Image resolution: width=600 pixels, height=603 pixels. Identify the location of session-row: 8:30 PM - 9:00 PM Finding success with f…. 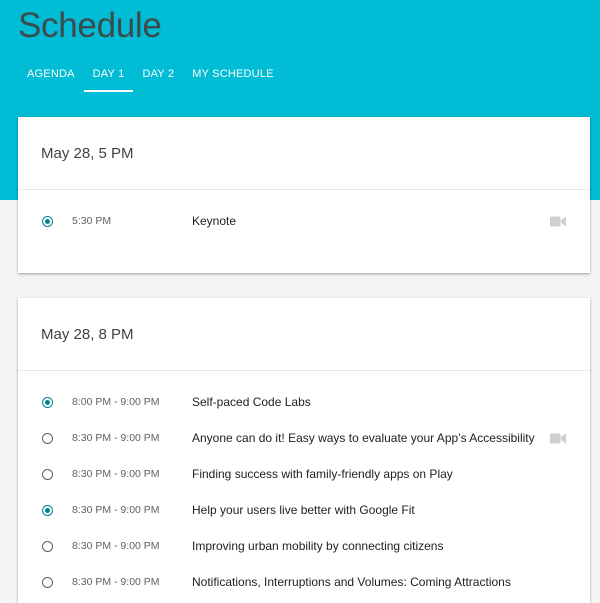
(304, 476).